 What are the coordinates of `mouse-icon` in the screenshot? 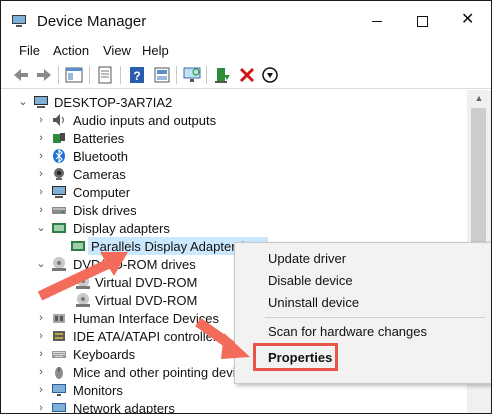 It's located at (59, 373).